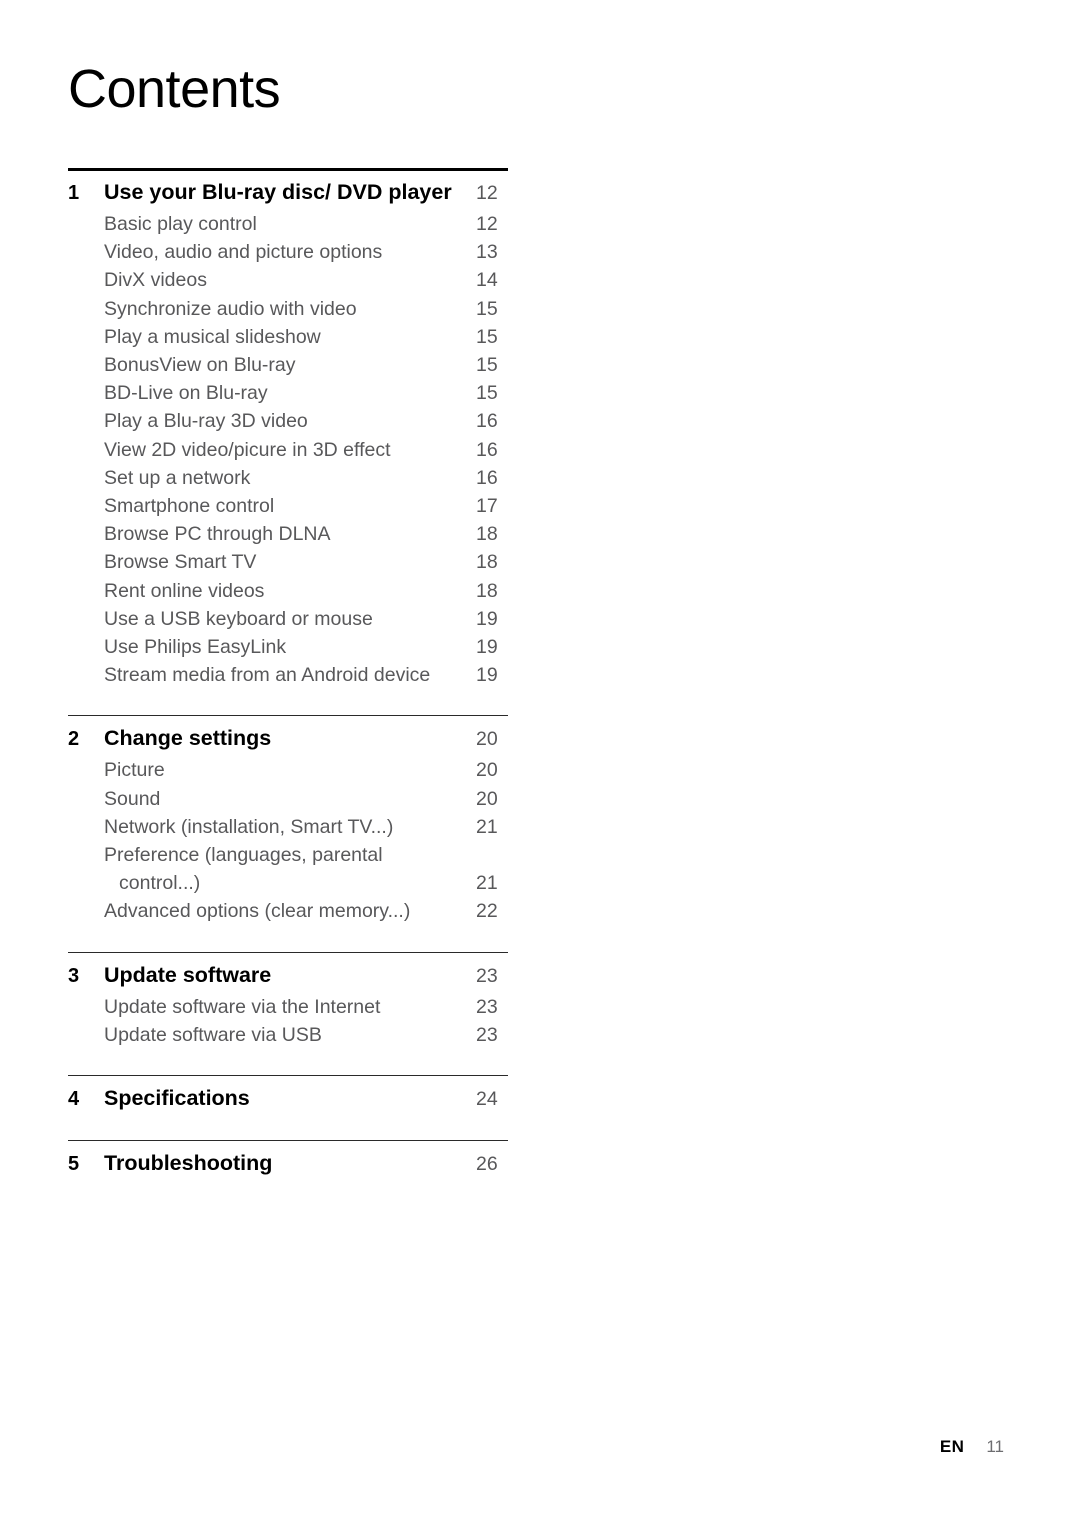  What do you see at coordinates (257, 911) in the screenshot?
I see `entry-label: Advanced options (clear memory...)` at bounding box center [257, 911].